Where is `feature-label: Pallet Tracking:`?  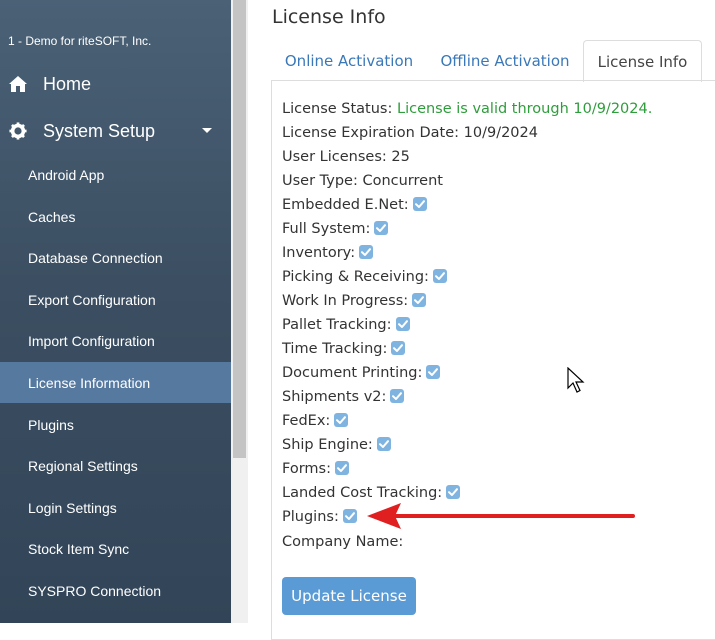 feature-label: Pallet Tracking: is located at coordinates (337, 325).